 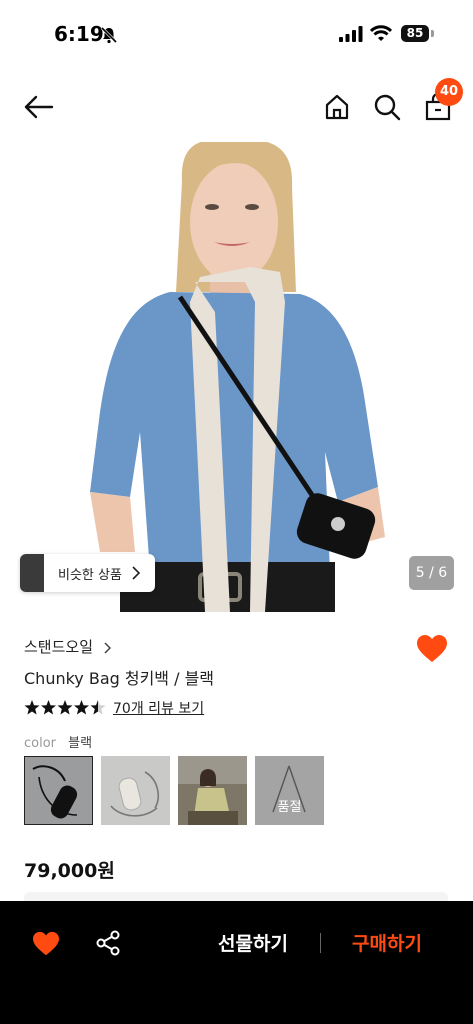 I want to click on color-row: color 블랙, so click(x=58, y=741).